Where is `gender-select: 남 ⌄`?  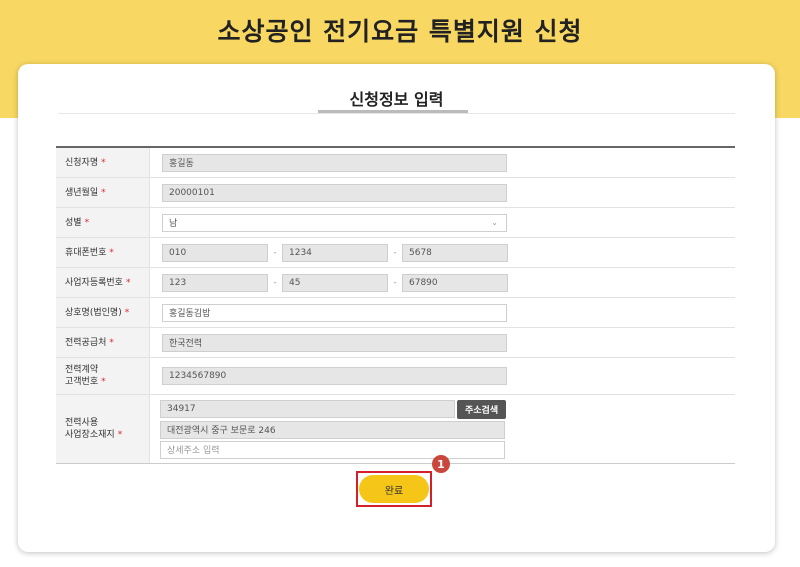
gender-select: 남 ⌄ is located at coordinates (334, 222).